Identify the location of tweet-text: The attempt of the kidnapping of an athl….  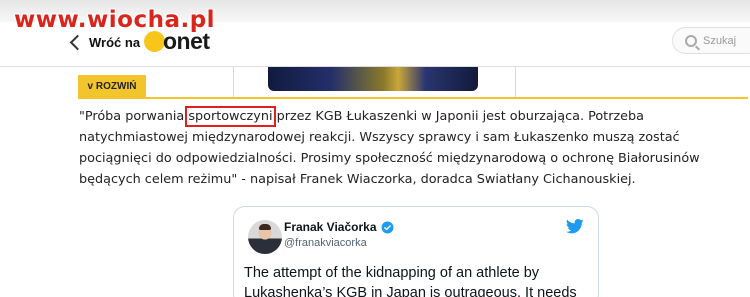
(410, 281).